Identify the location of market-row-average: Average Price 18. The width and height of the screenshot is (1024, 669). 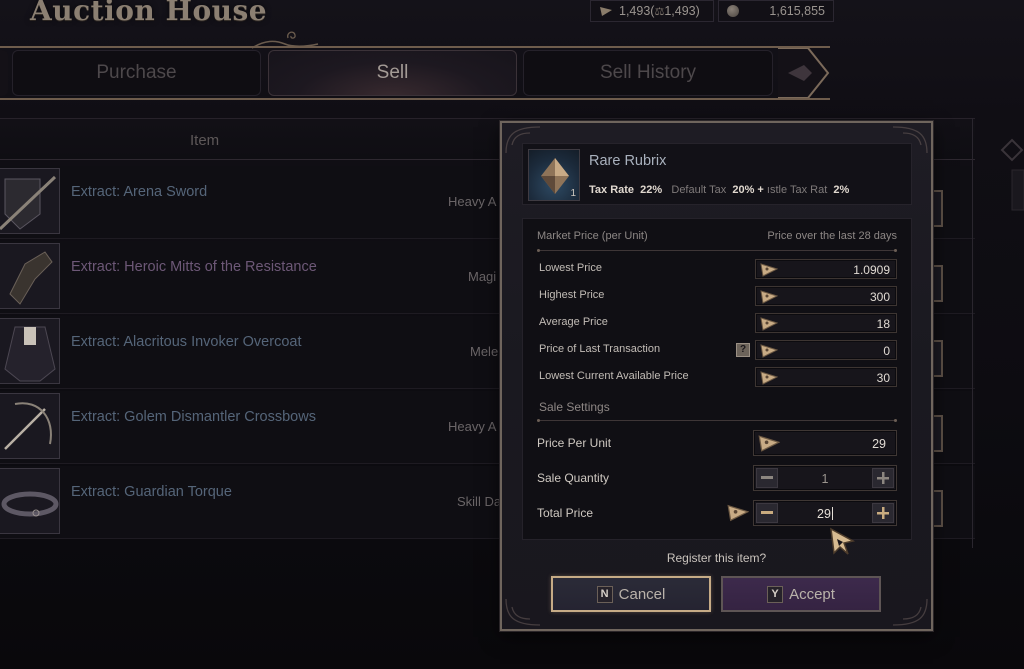
(718, 323).